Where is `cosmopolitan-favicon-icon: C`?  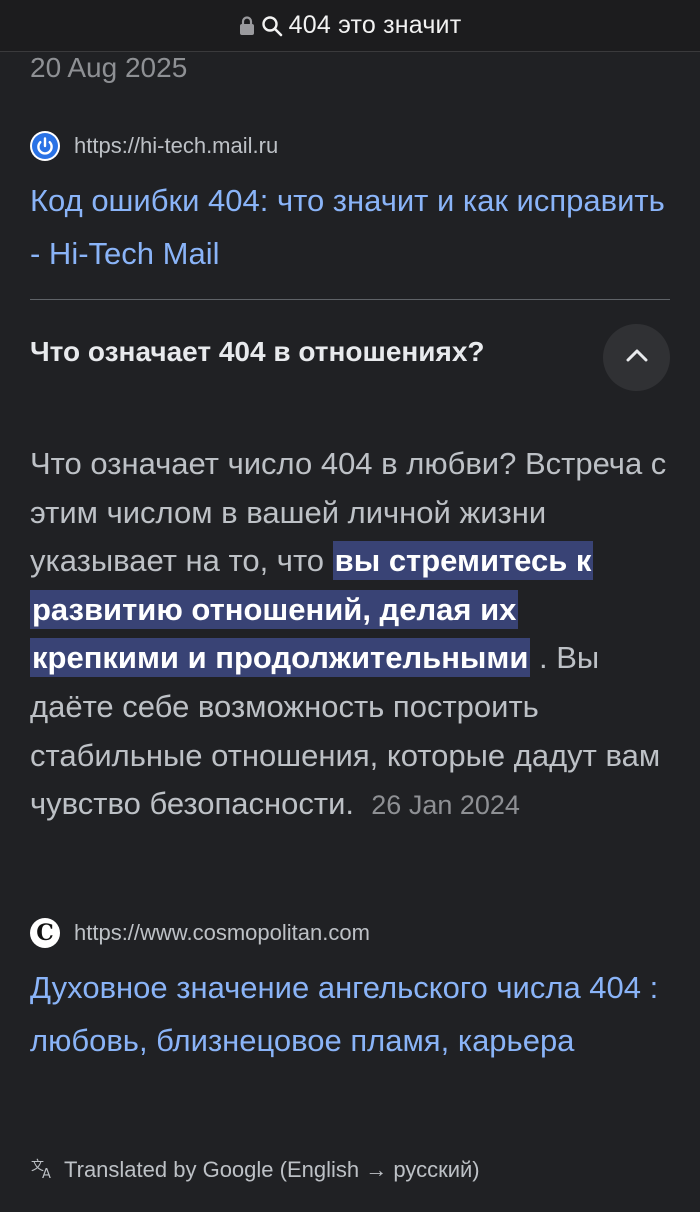 cosmopolitan-favicon-icon: C is located at coordinates (45, 933).